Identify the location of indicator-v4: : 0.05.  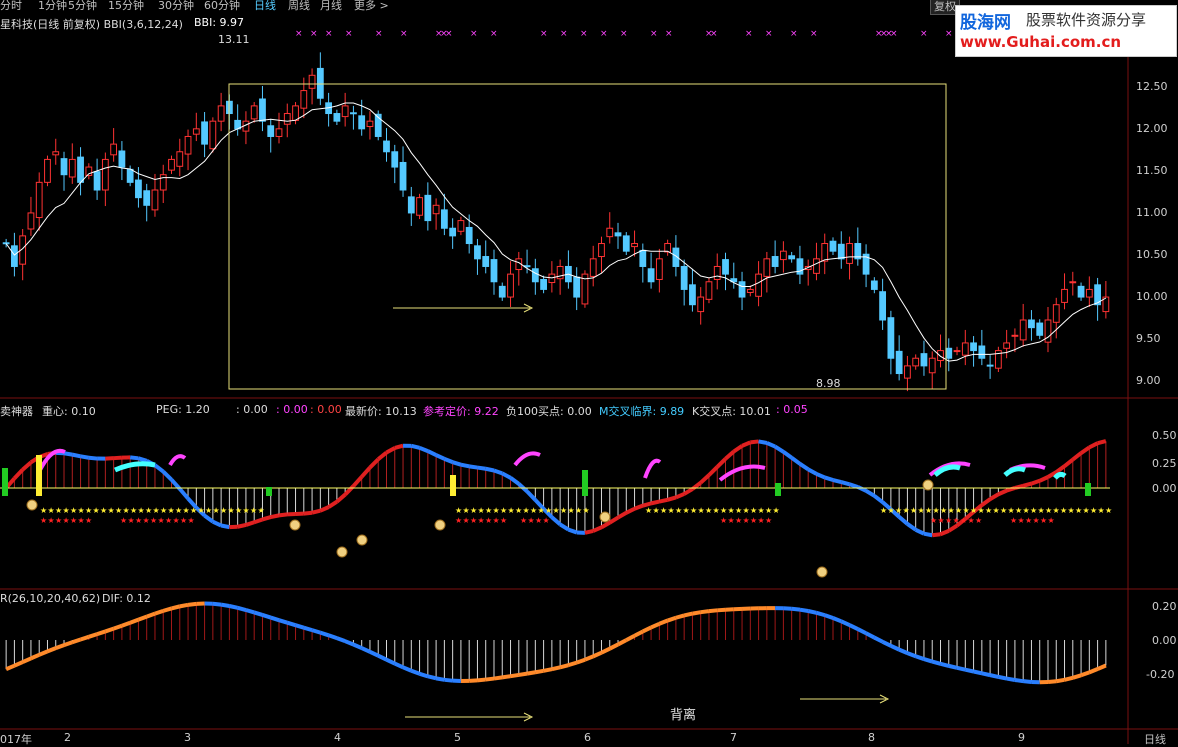
(792, 409).